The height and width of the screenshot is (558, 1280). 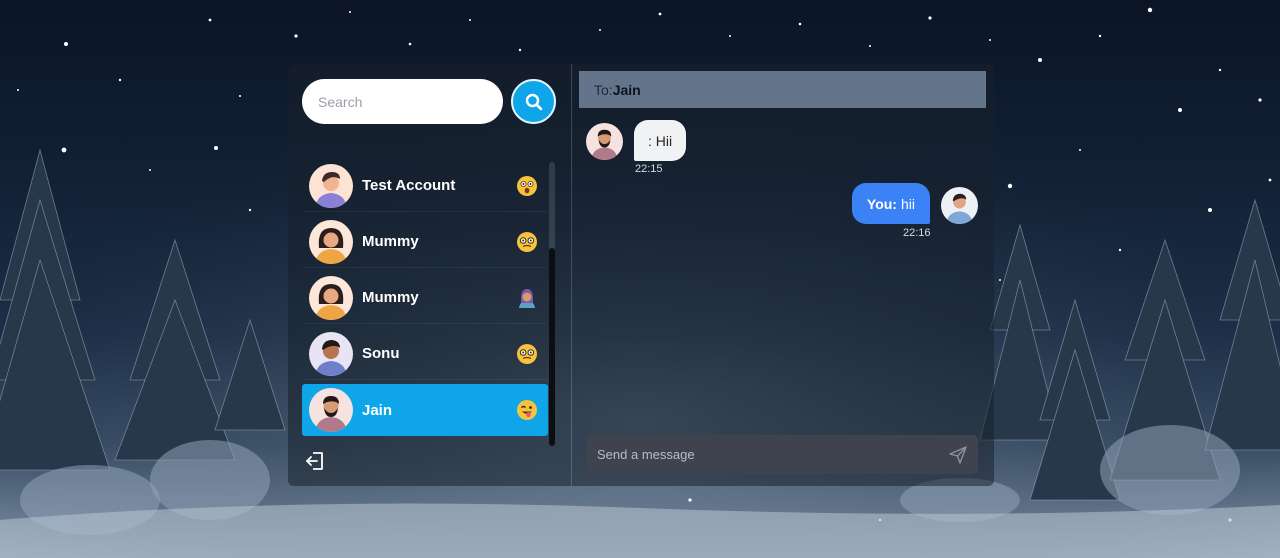 I want to click on contact-name: Jain, so click(x=377, y=410).